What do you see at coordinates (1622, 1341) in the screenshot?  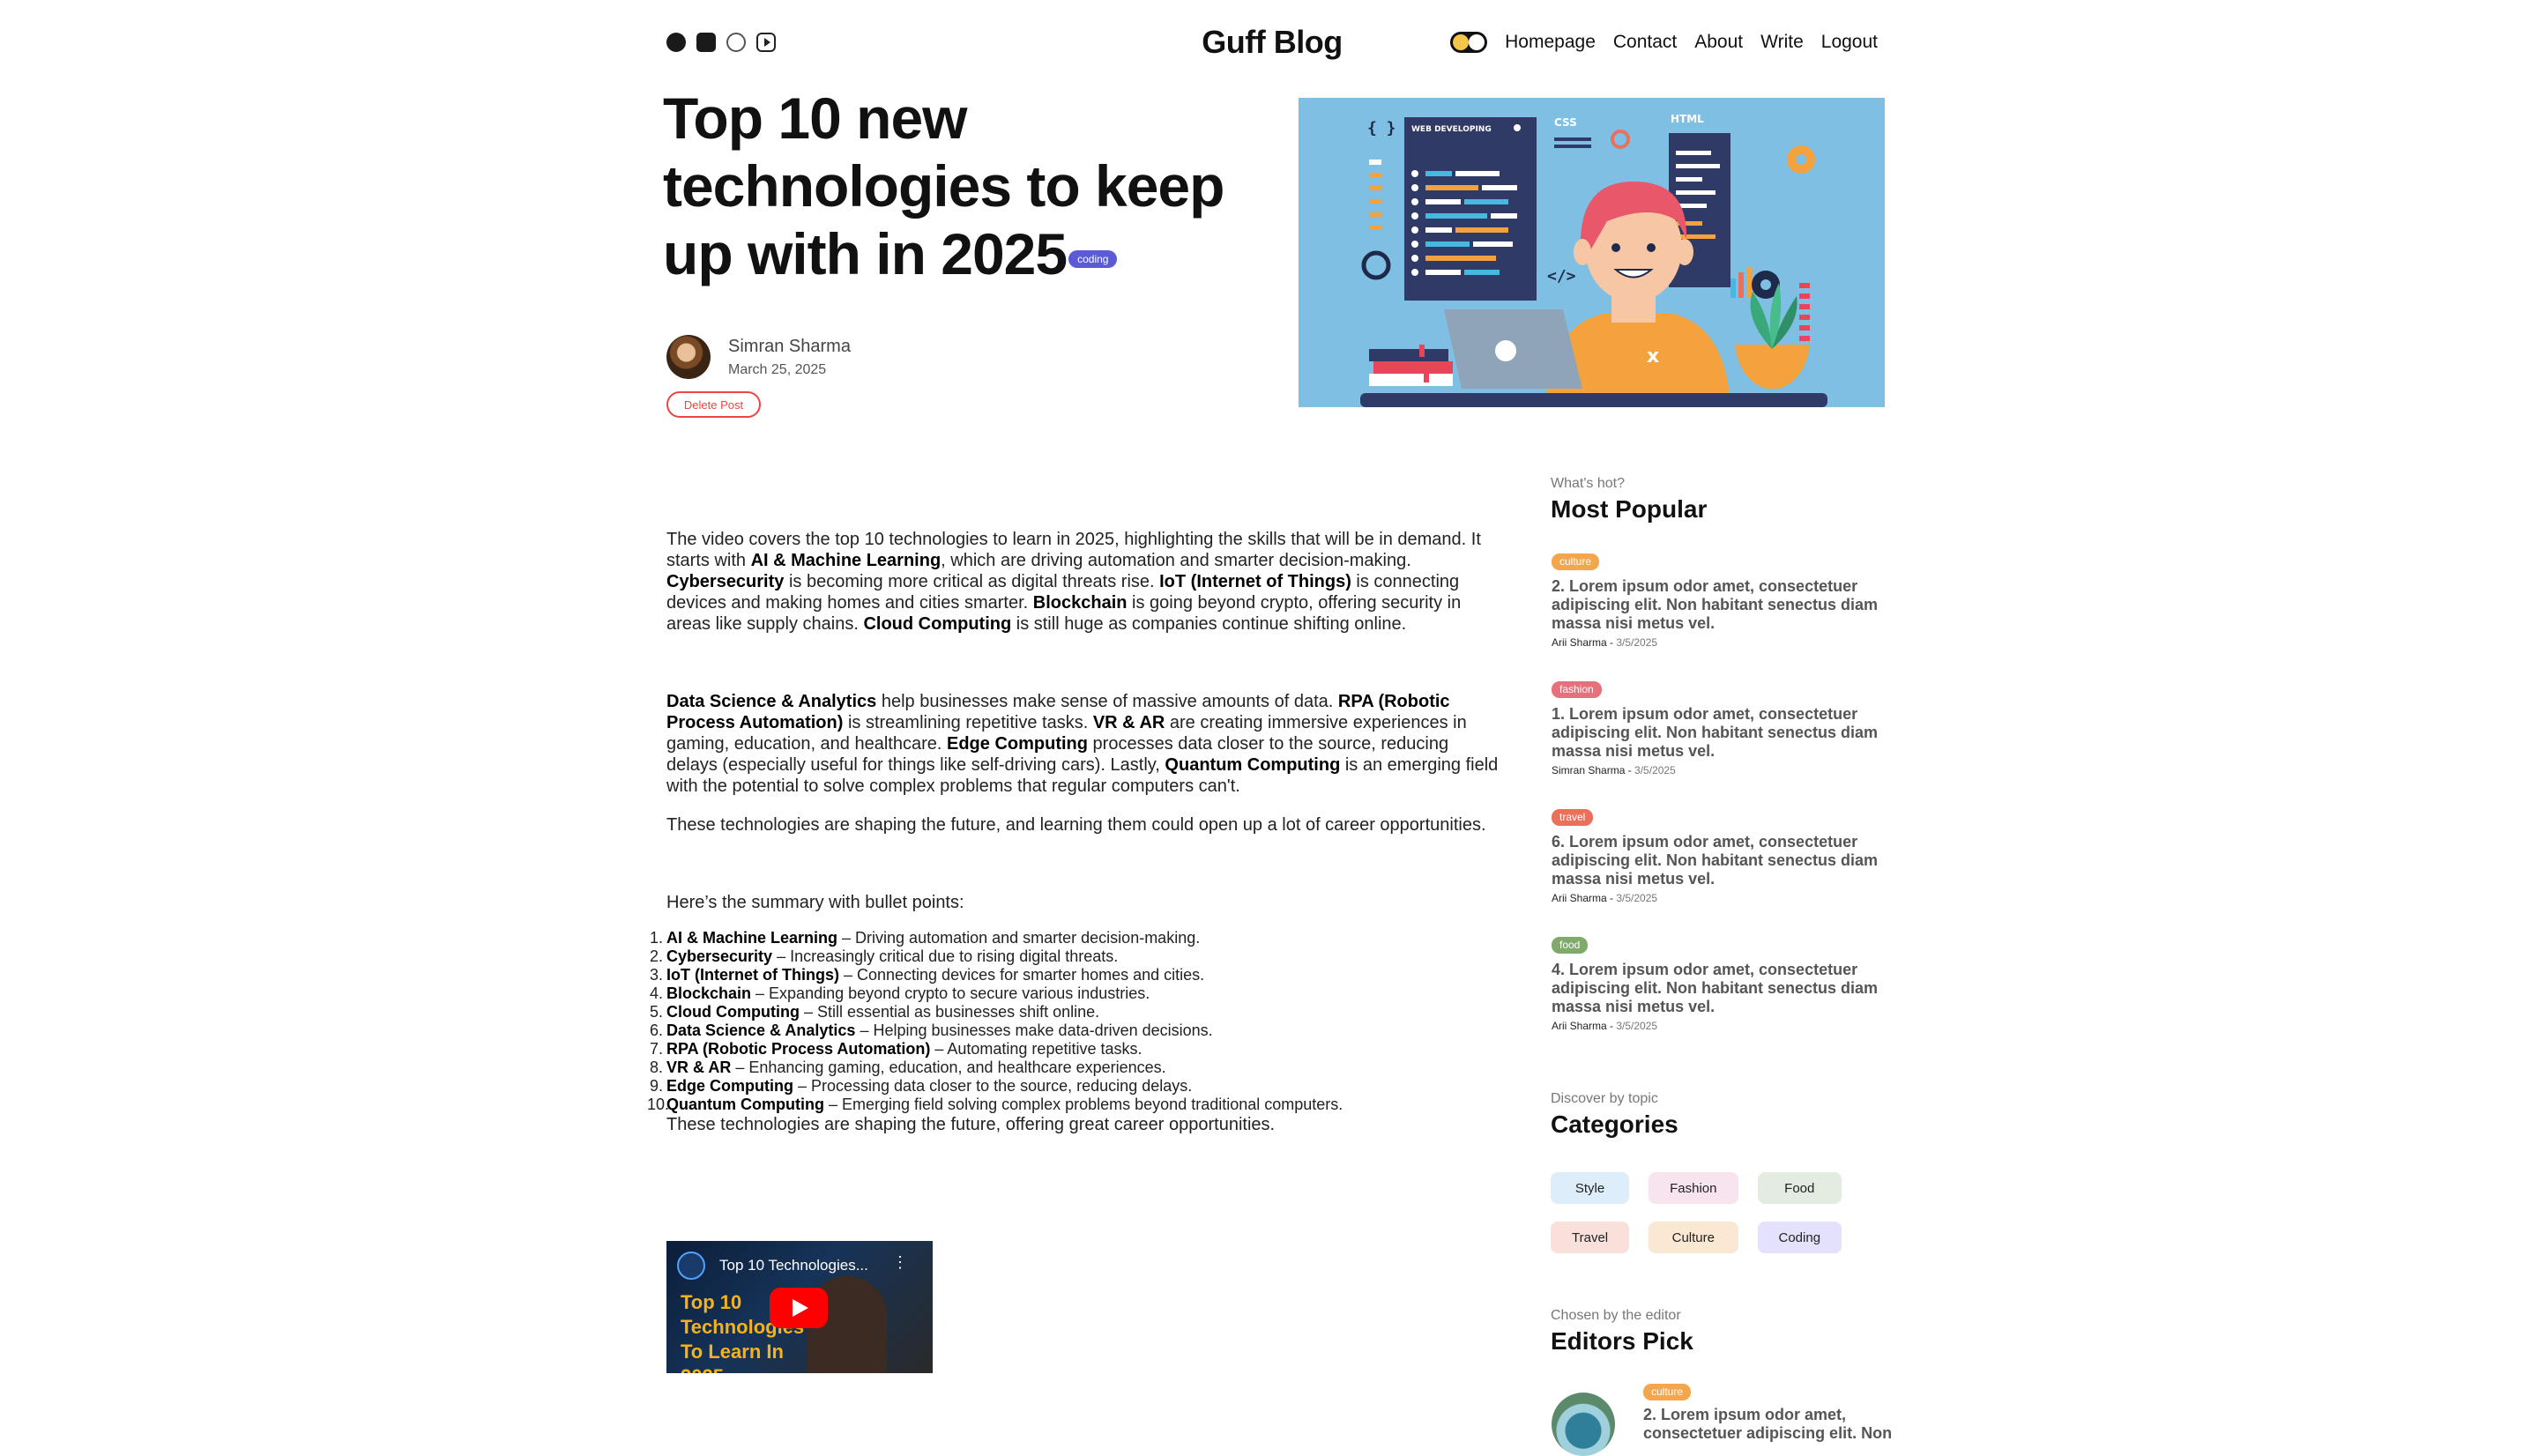 I see `section-title: Editors Pick` at bounding box center [1622, 1341].